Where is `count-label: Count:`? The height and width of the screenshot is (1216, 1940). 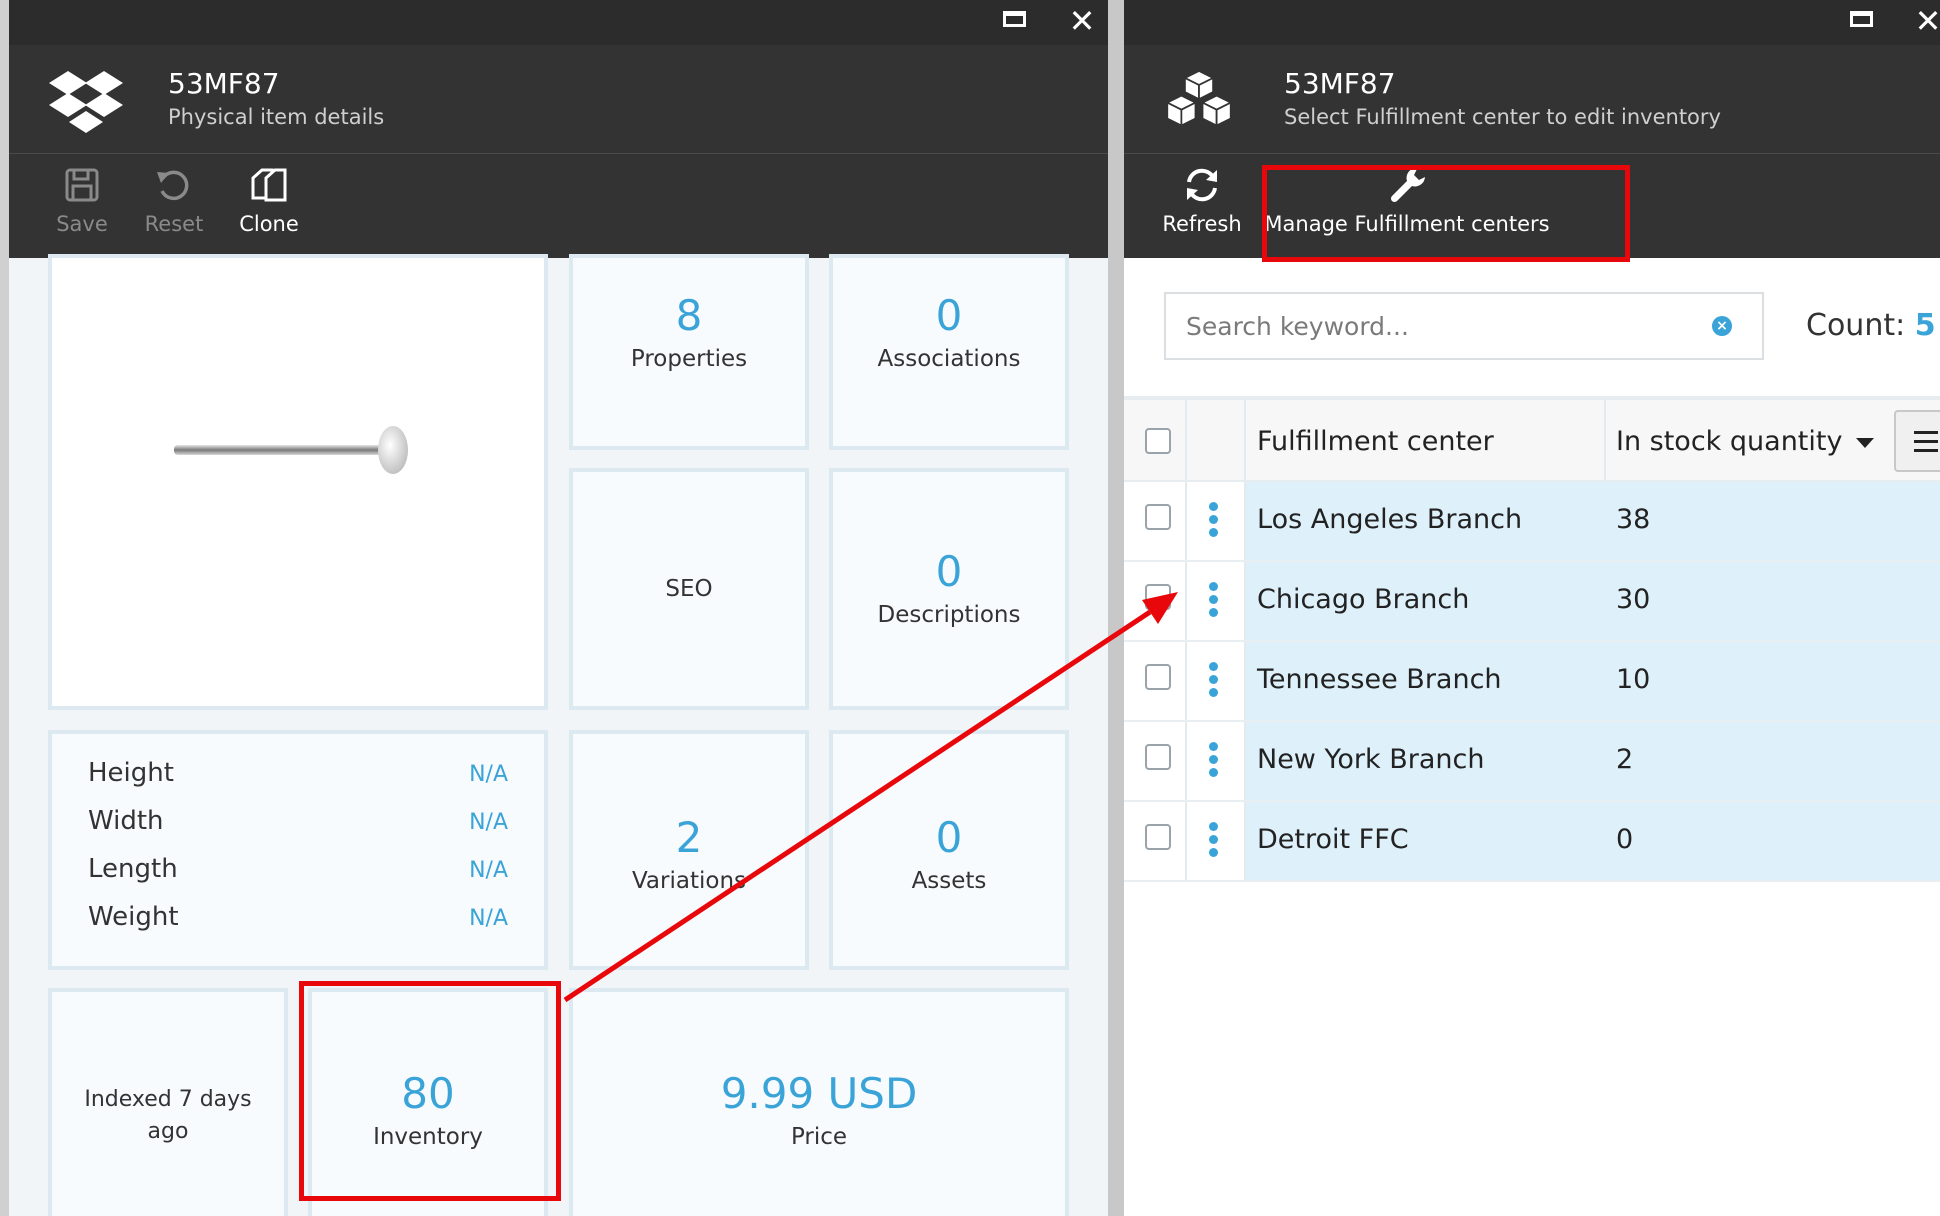 count-label: Count: is located at coordinates (1856, 325).